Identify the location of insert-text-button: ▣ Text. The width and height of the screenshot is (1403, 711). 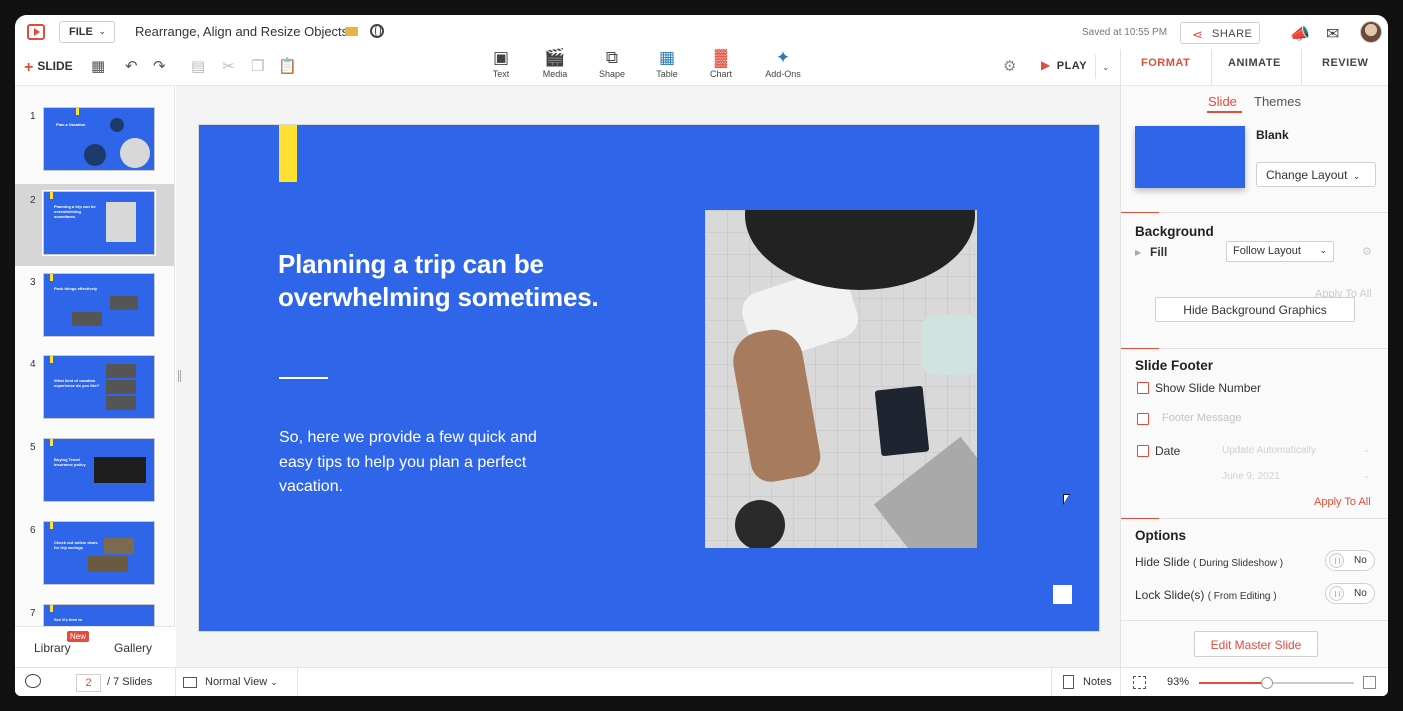
(501, 63).